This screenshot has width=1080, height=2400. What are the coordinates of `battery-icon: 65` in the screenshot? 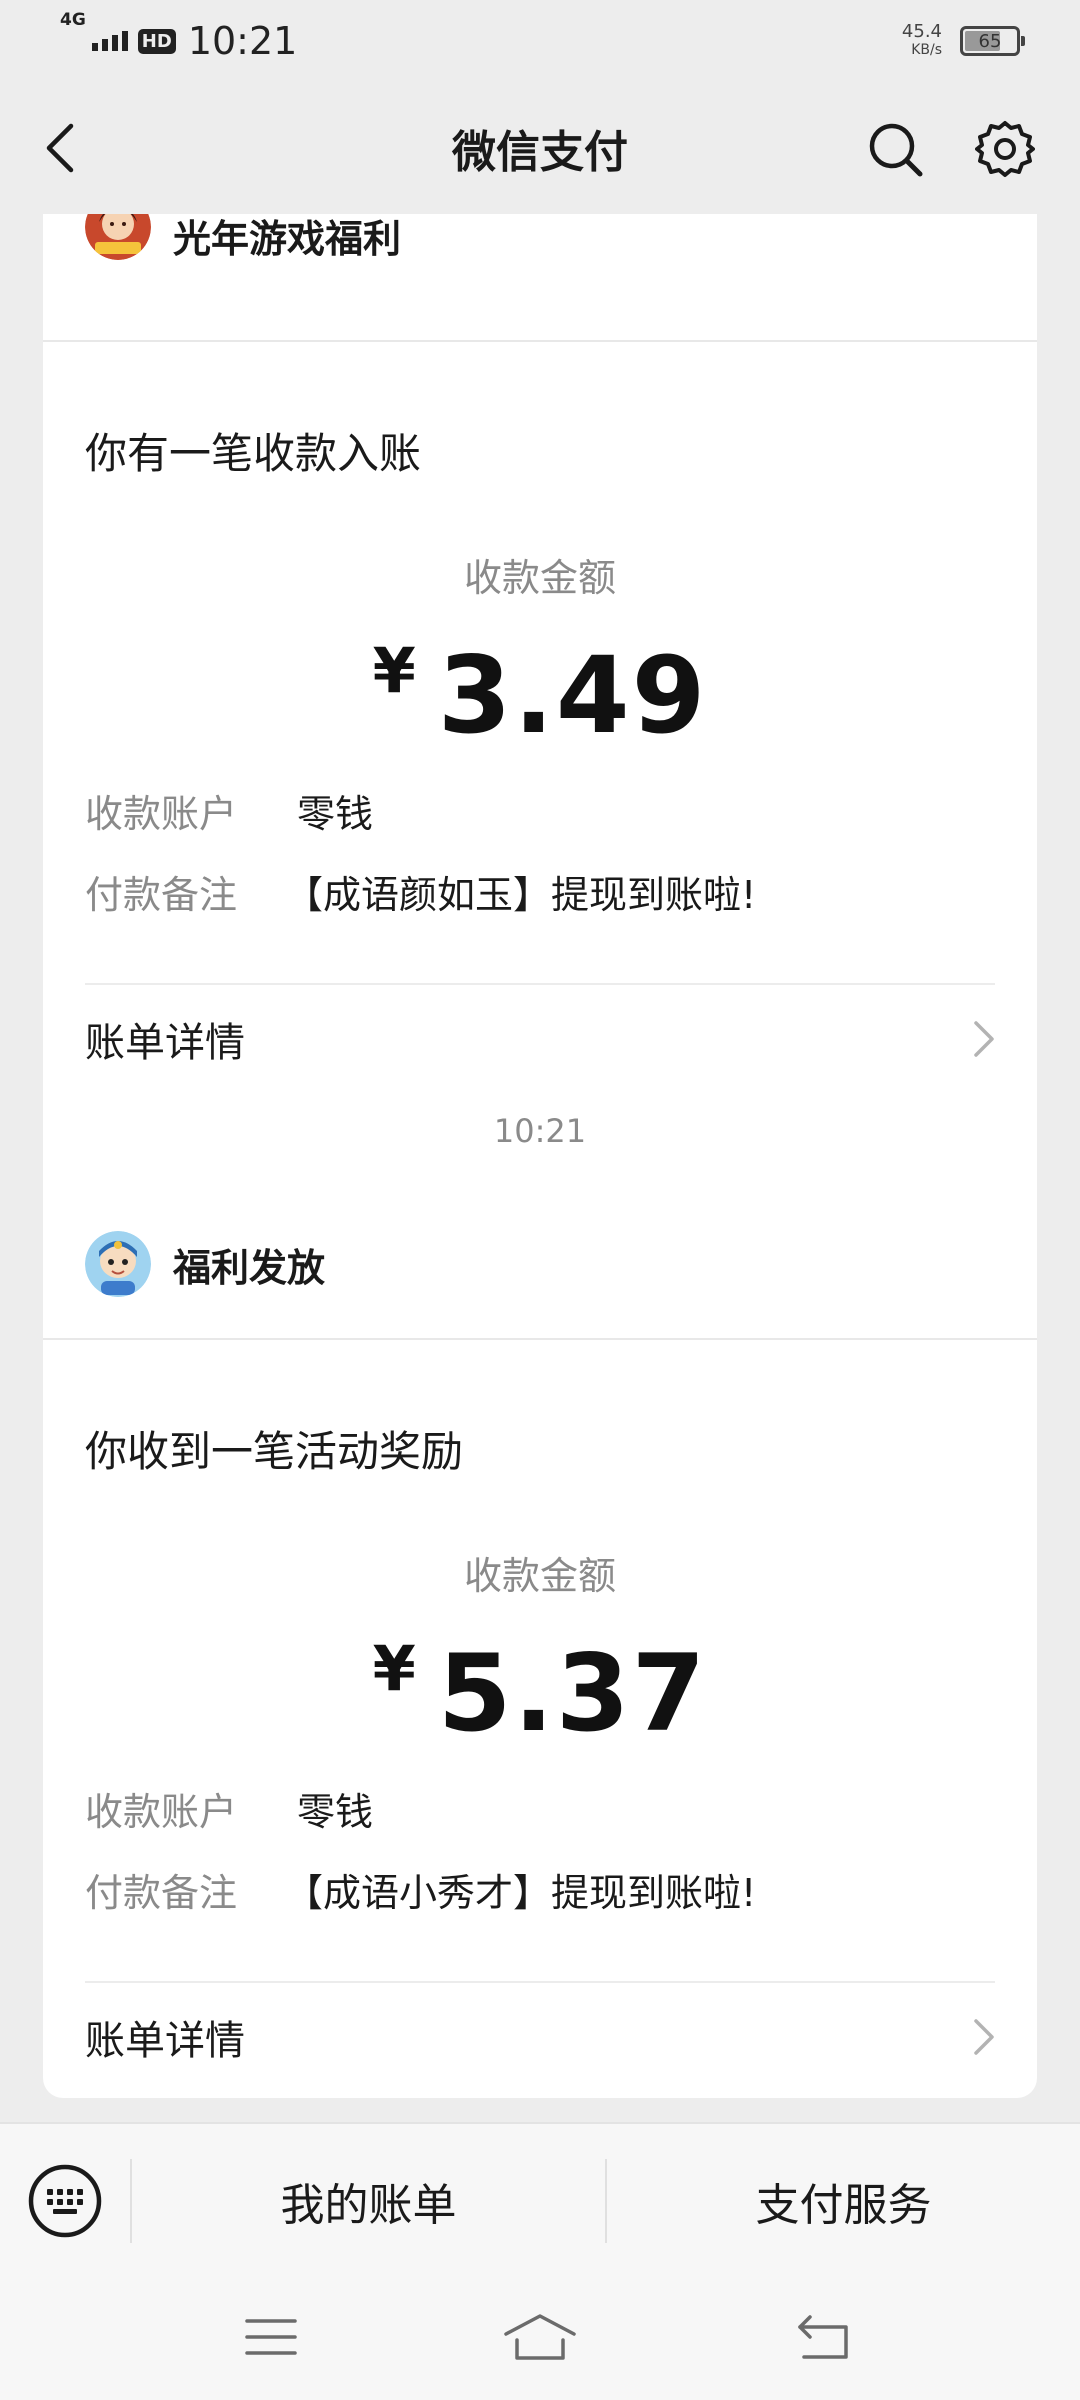 It's located at (992, 41).